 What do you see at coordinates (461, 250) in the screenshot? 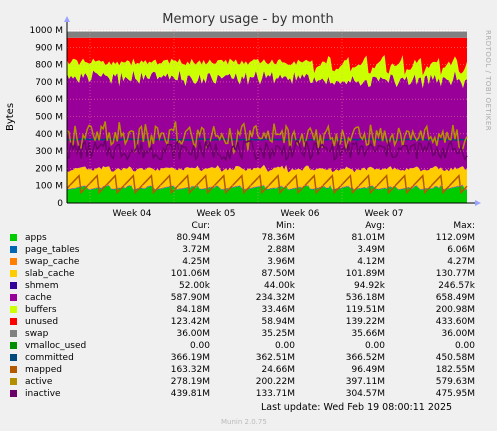
I see `legend-max: 6.06M` at bounding box center [461, 250].